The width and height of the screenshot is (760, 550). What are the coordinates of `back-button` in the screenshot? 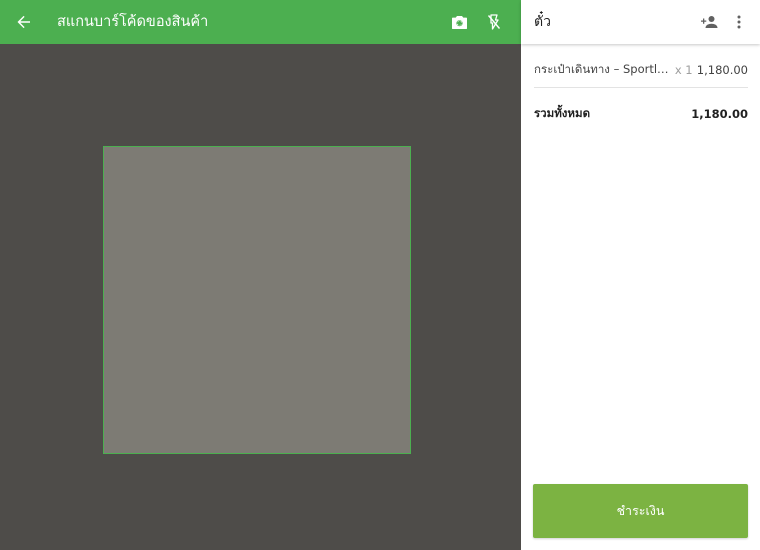 It's located at (24, 22).